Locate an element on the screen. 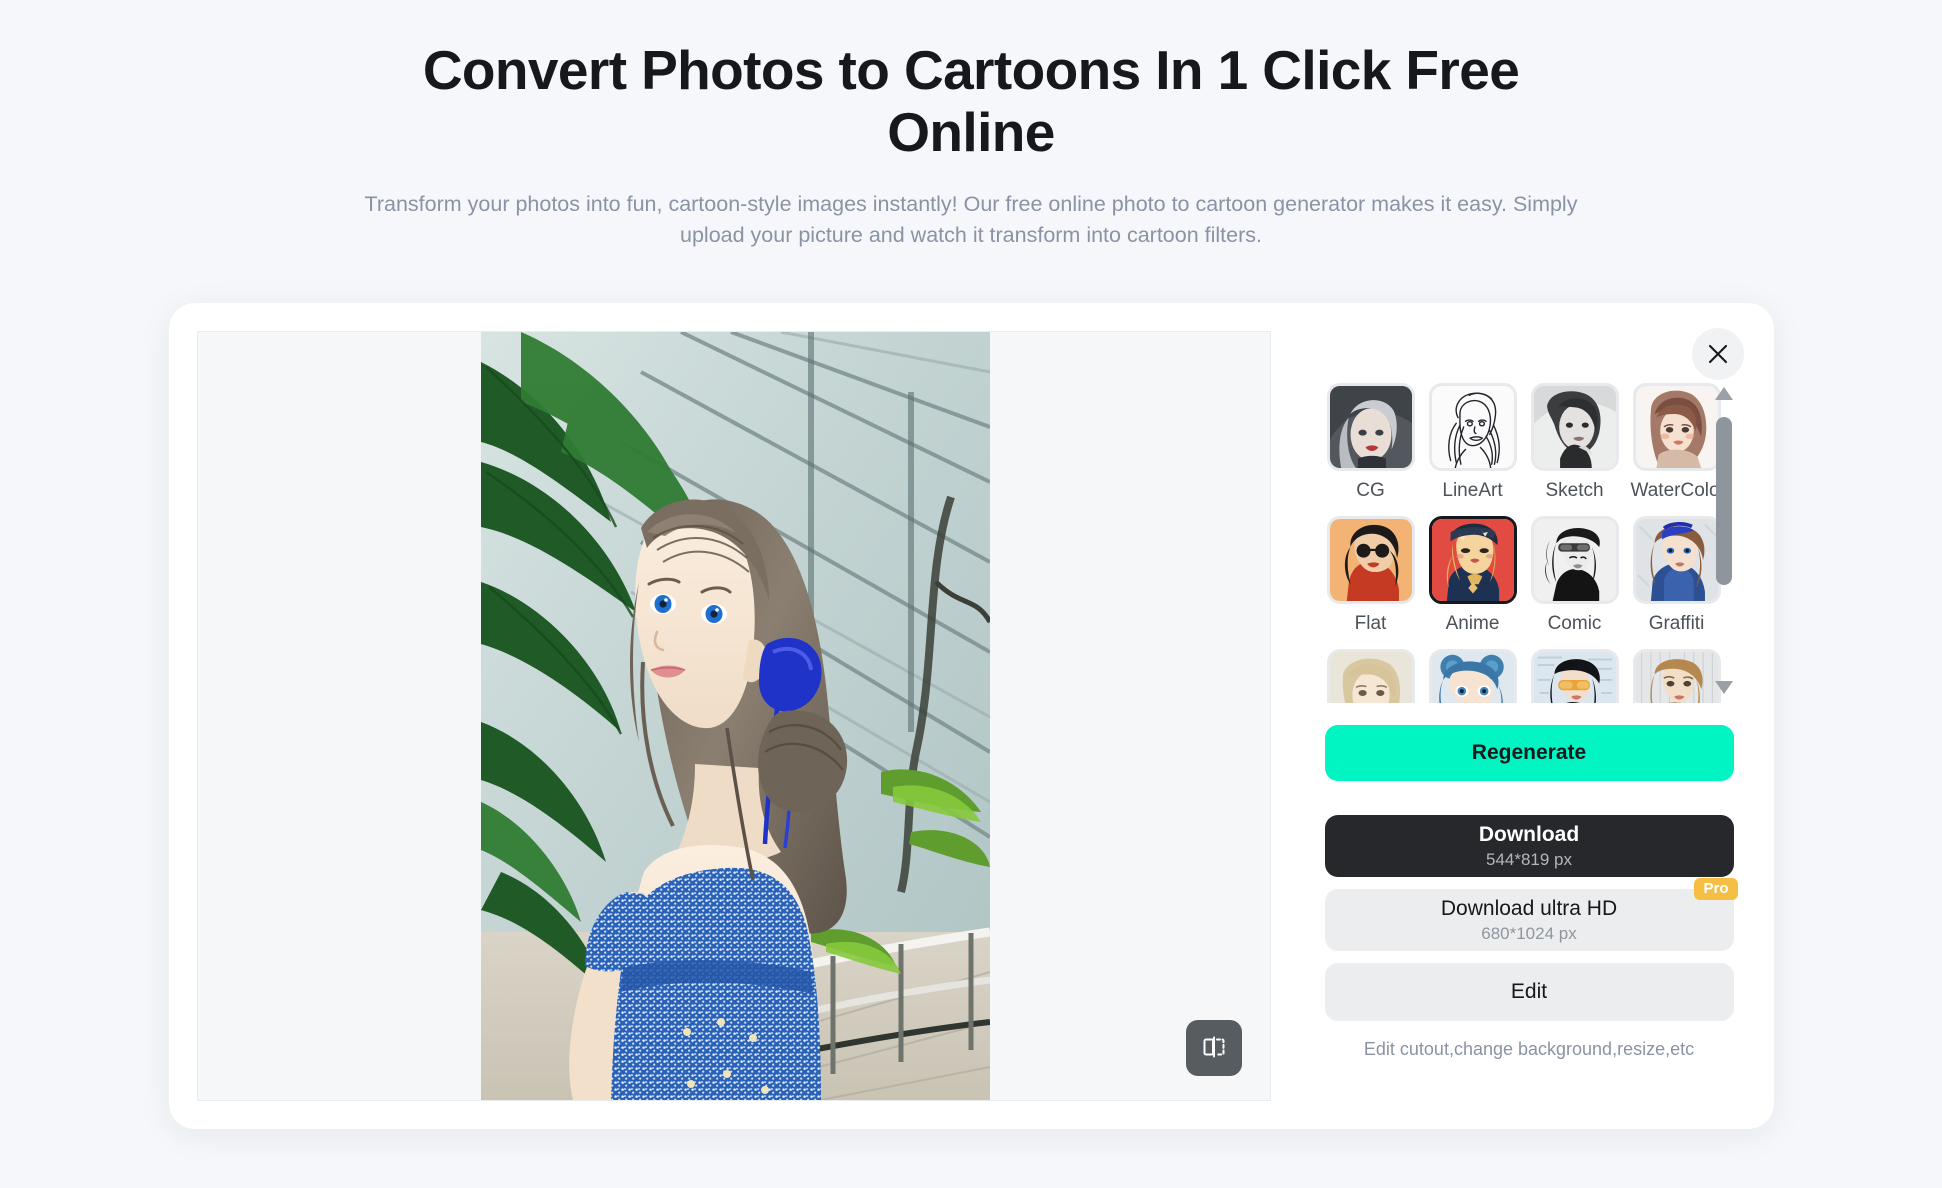  scroll-up-arrow-icon is located at coordinates (1723, 396).